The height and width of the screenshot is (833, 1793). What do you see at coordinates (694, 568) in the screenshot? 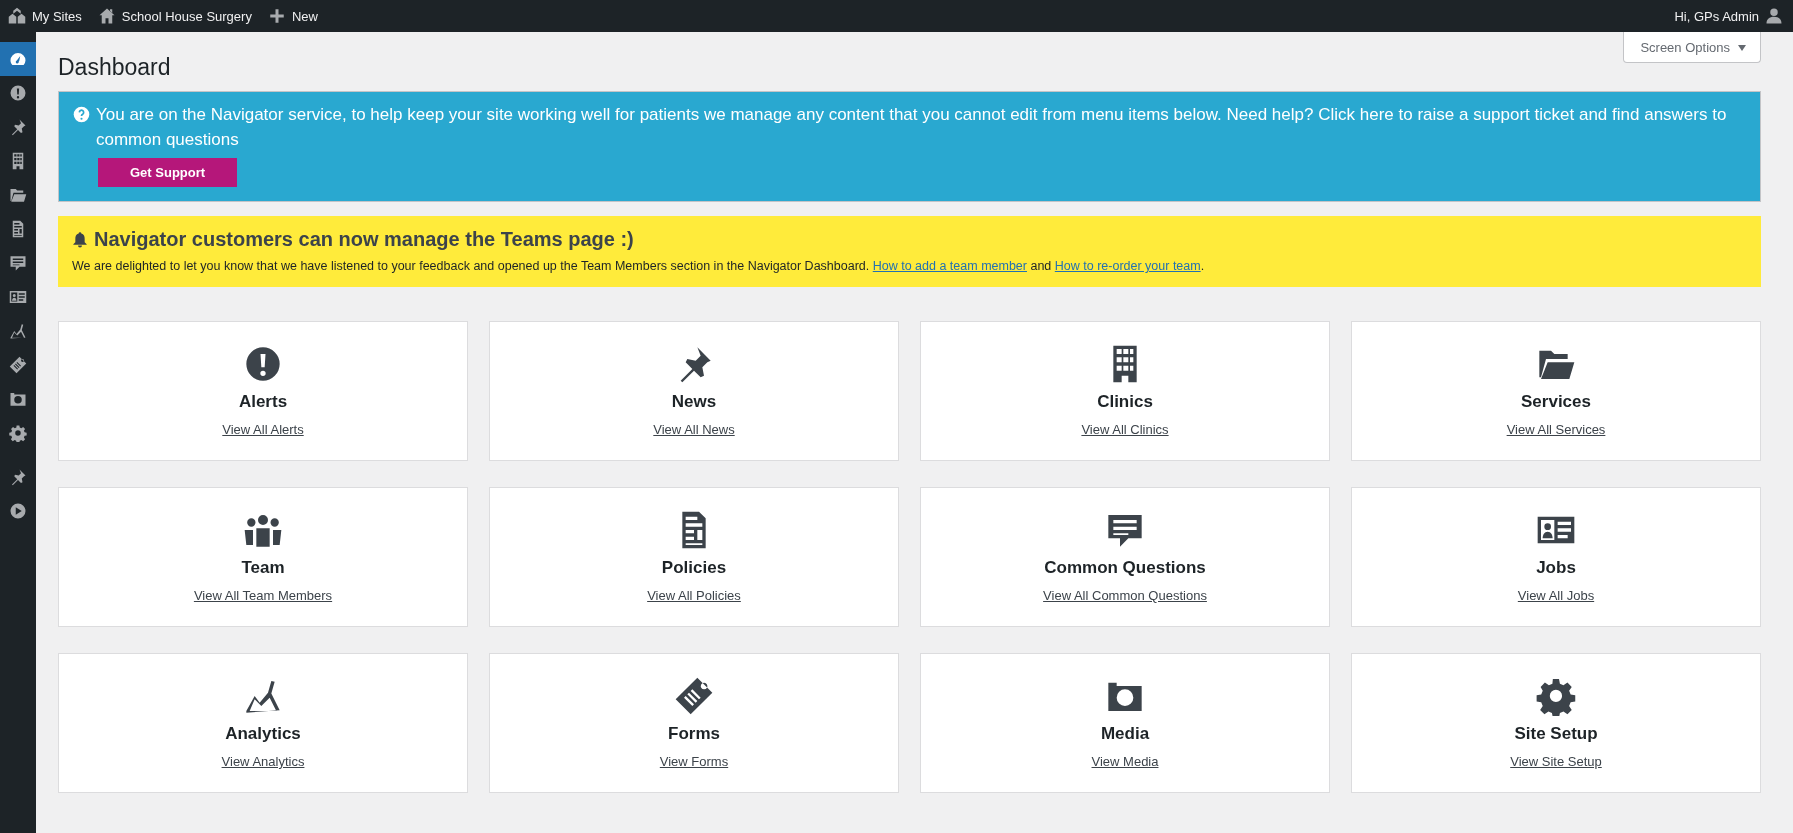
I see `card-title: Policies` at bounding box center [694, 568].